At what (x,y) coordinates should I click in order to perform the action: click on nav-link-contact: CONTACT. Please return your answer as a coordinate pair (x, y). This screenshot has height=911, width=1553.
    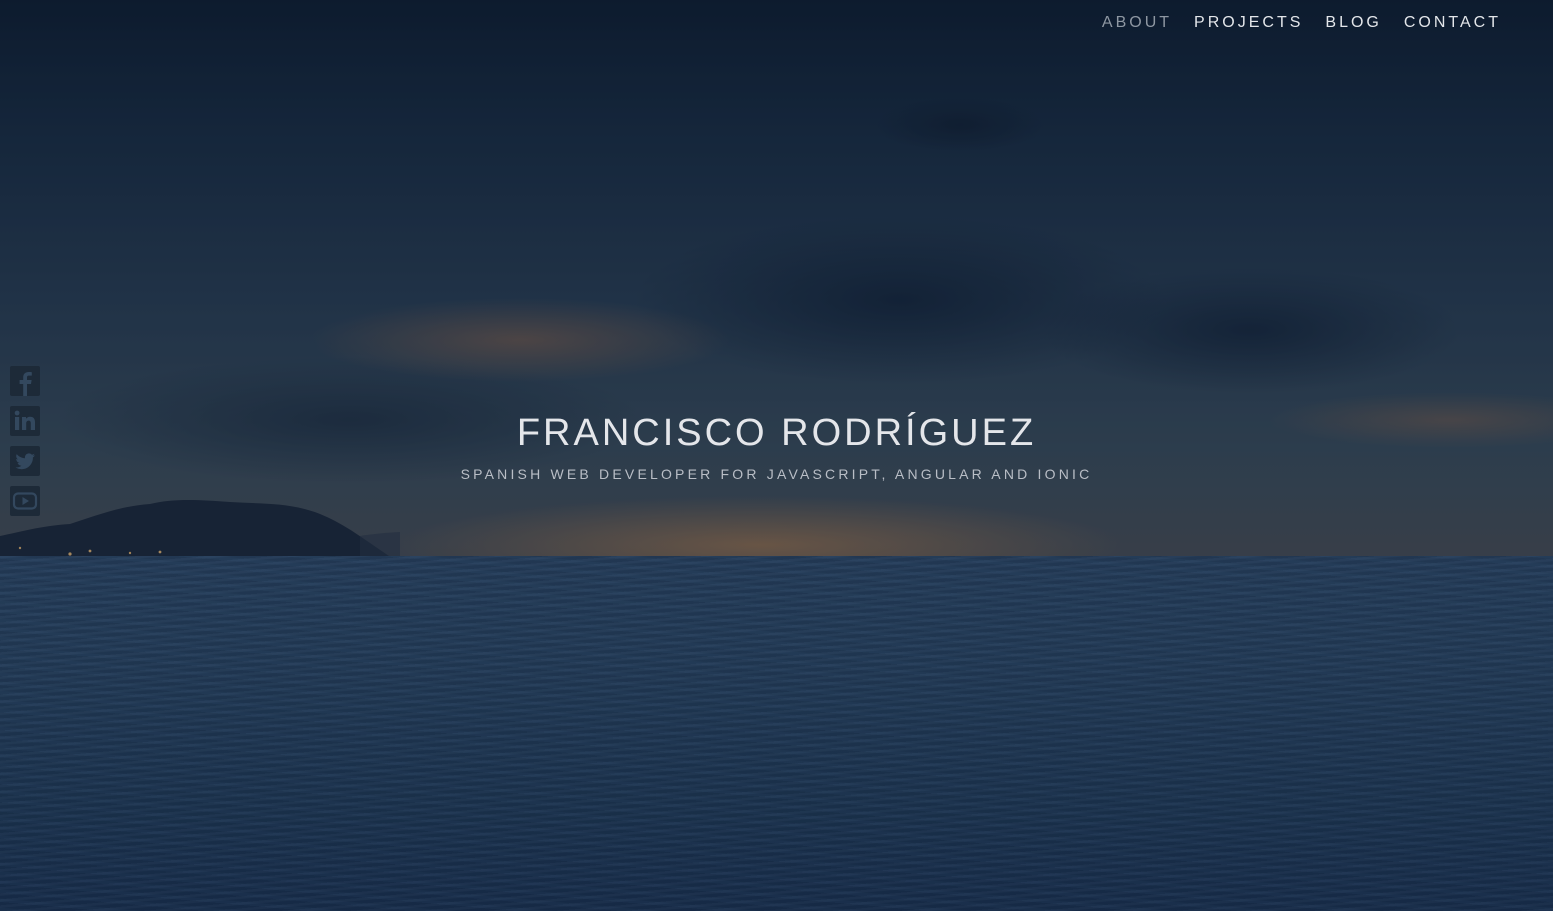
    Looking at the image, I should click on (1452, 23).